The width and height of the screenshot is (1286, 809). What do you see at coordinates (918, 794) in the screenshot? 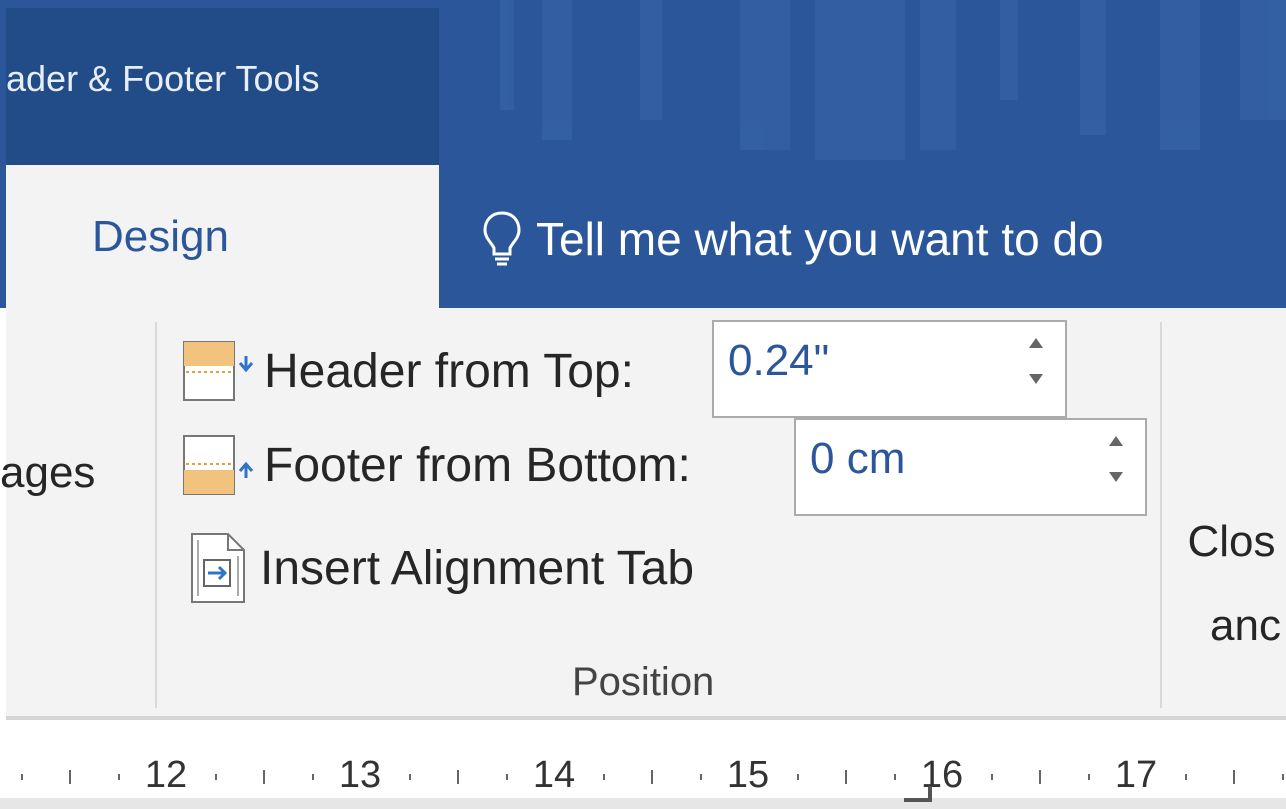
I see `ruler-tab-stop-marker` at bounding box center [918, 794].